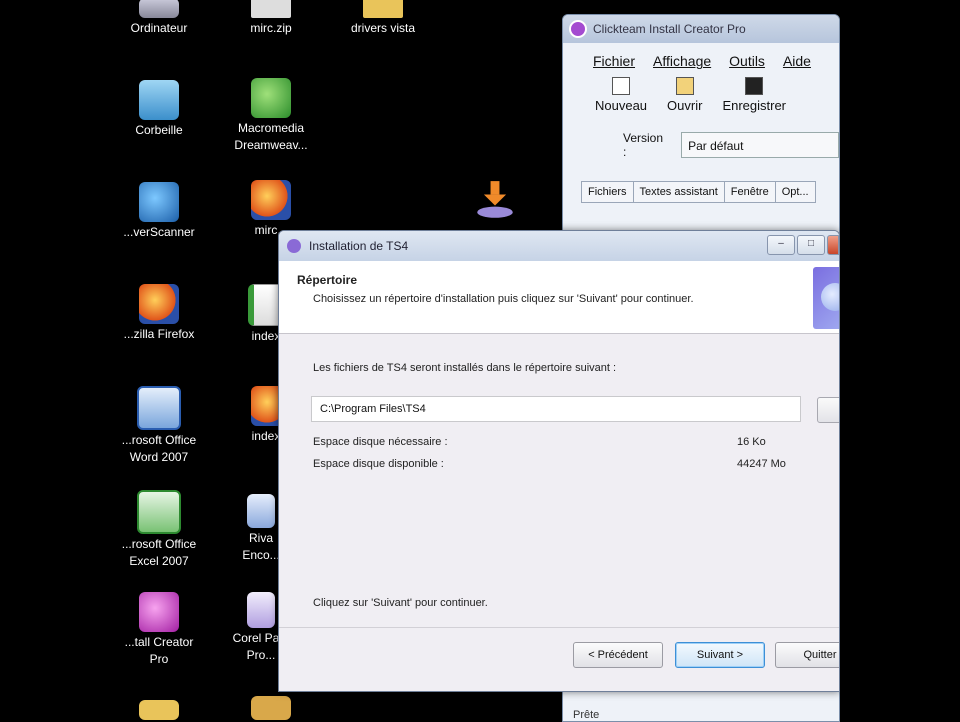  I want to click on toolbar-open-label: Ouvrir, so click(685, 105).